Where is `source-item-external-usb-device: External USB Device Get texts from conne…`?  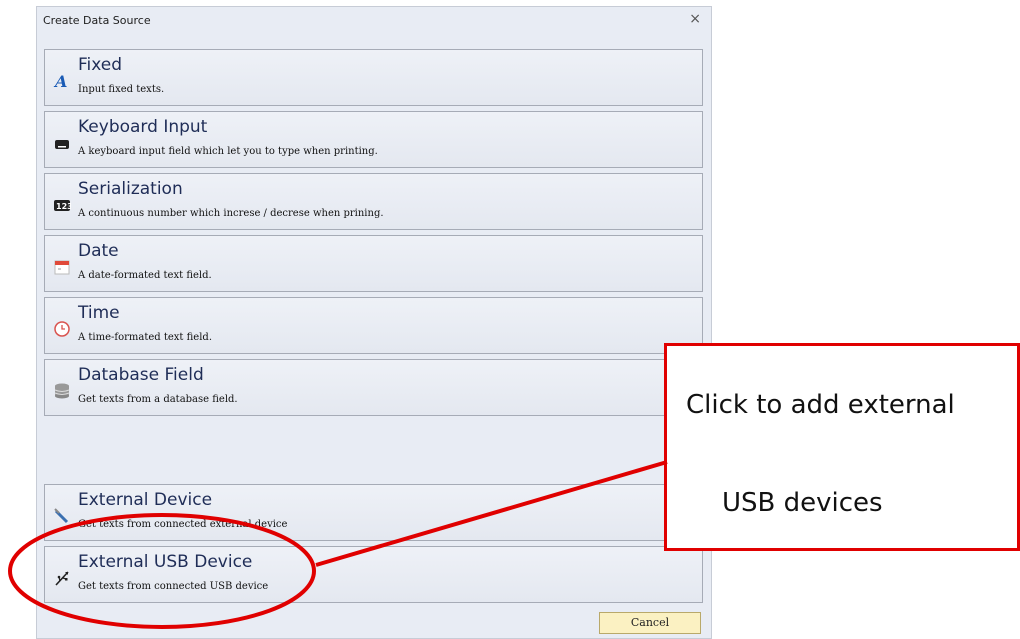 source-item-external-usb-device: External USB Device Get texts from conne… is located at coordinates (373, 574).